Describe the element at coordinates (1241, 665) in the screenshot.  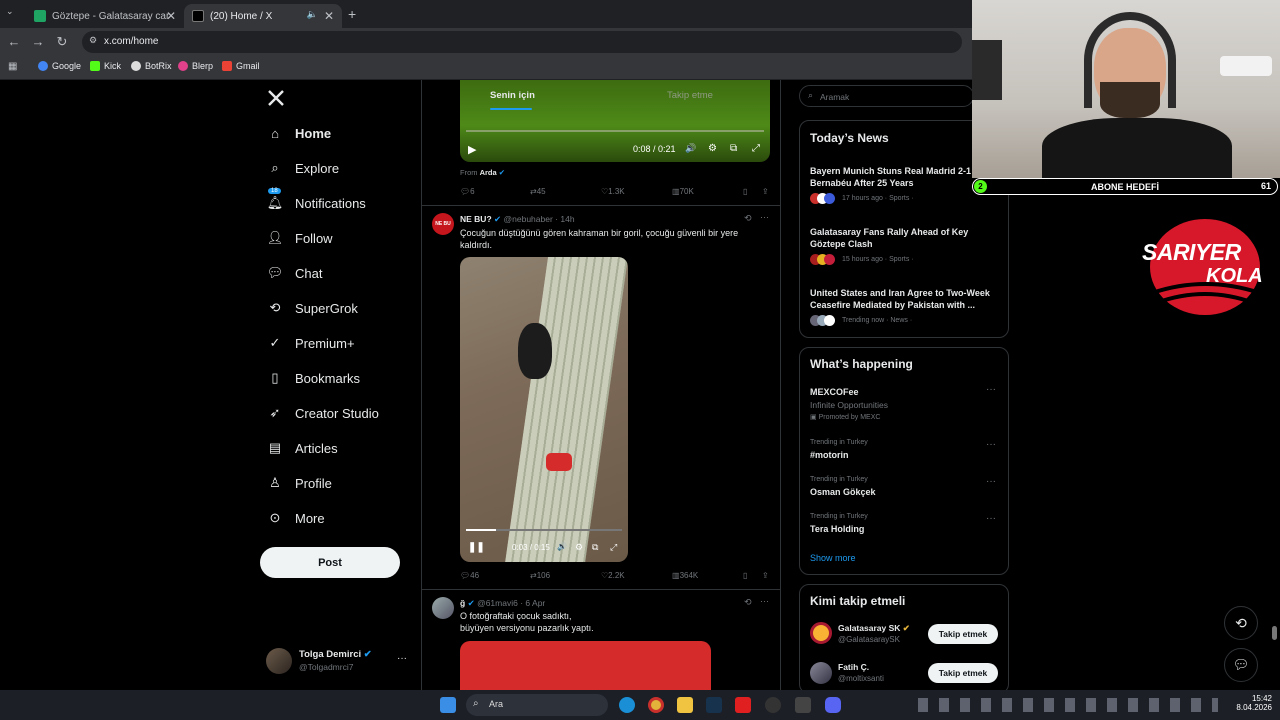
I see `chat-fab-button: 💬︎` at that location.